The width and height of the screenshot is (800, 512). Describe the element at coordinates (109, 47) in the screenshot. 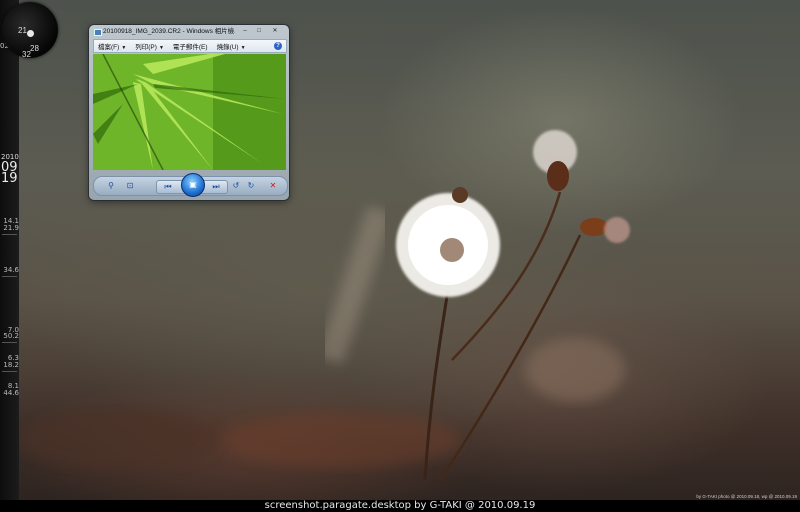

I see `menu-file-label: 檔案(F)` at that location.